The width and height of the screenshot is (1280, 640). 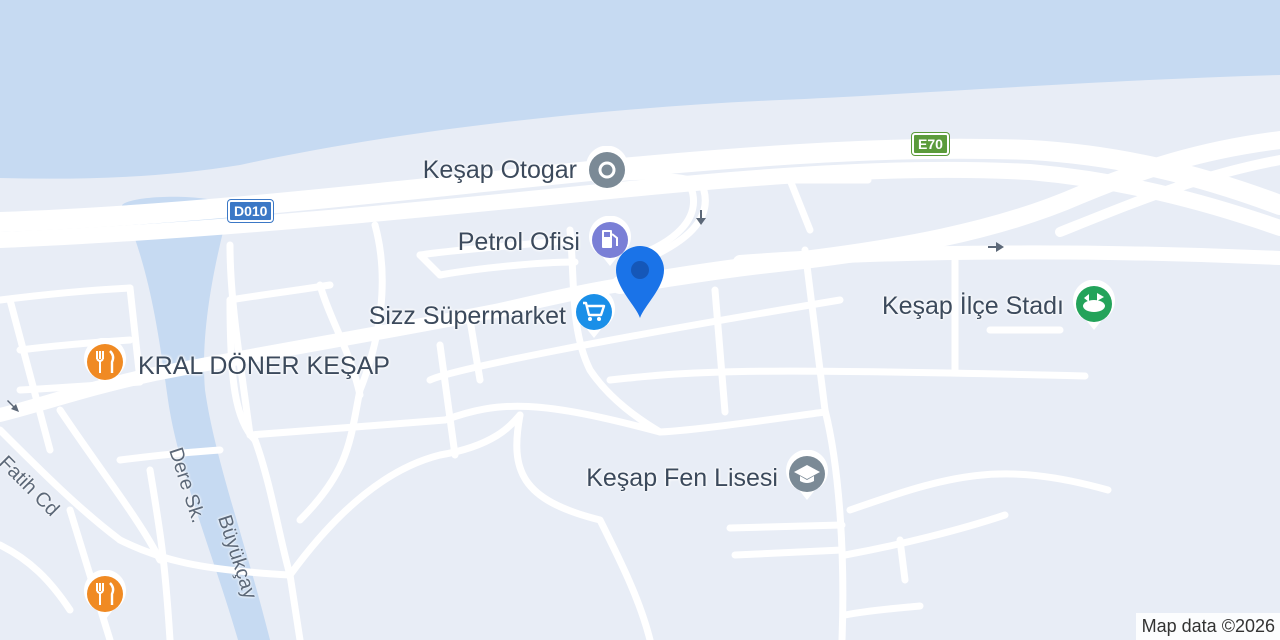 I want to click on map-attribution: Map data ©2026, so click(x=1207, y=626).